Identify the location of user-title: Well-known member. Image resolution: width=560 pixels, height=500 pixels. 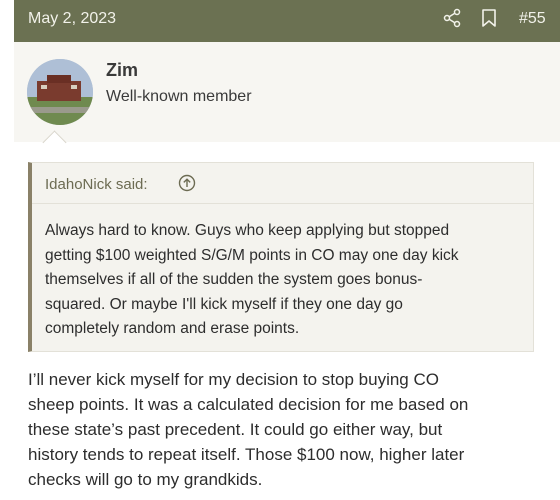
(179, 96).